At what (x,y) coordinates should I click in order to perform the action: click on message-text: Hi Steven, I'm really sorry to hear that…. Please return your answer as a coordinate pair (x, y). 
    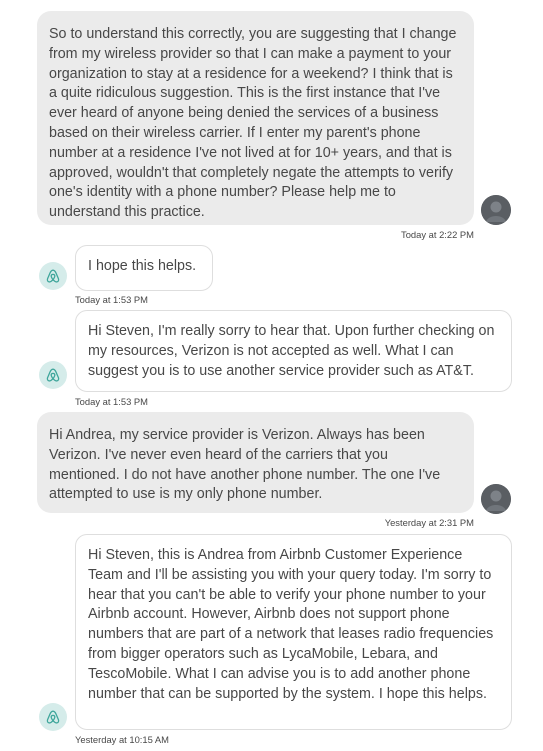
    Looking at the image, I should click on (291, 351).